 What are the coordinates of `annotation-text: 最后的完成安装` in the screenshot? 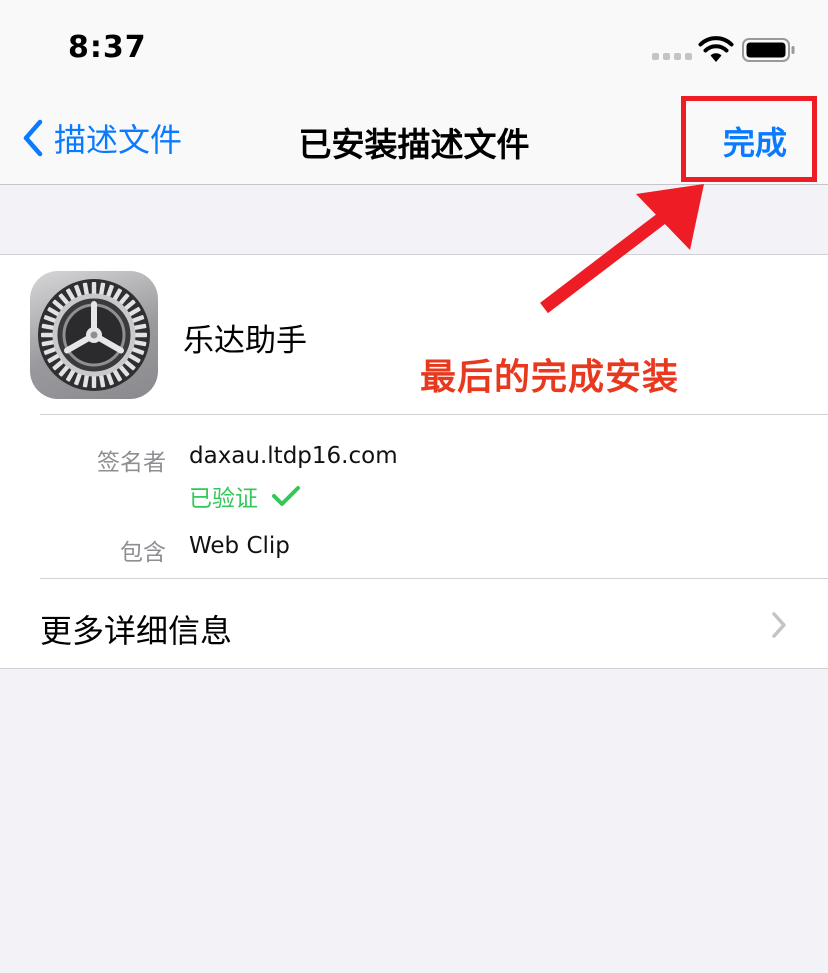 It's located at (550, 377).